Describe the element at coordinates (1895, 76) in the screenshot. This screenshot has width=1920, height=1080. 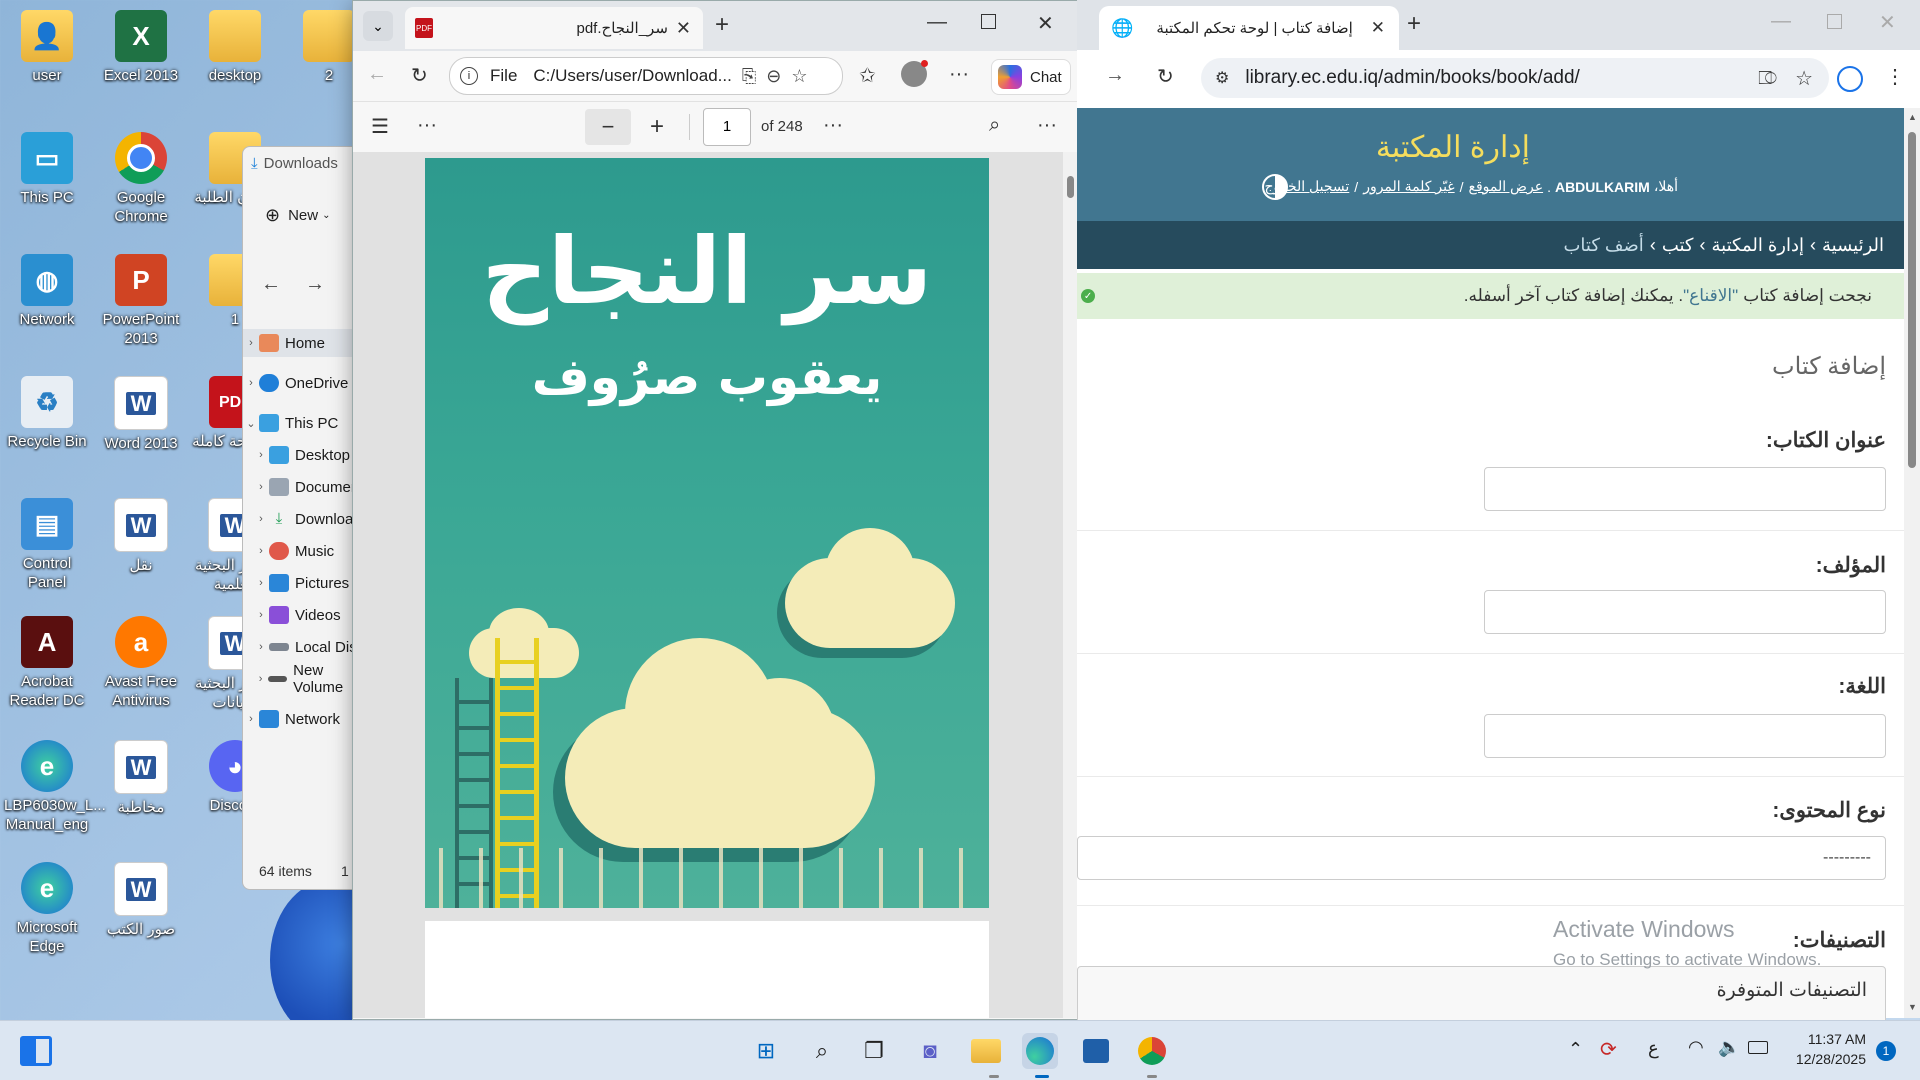
I see `chrome-menu-icon: ⋮` at that location.